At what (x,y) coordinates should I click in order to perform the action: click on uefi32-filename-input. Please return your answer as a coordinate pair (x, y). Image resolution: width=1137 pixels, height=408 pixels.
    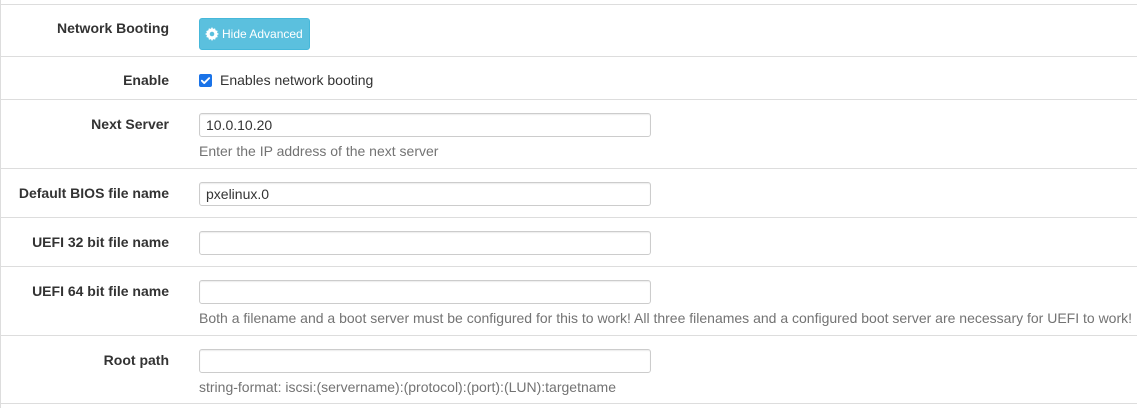
    Looking at the image, I should click on (425, 243).